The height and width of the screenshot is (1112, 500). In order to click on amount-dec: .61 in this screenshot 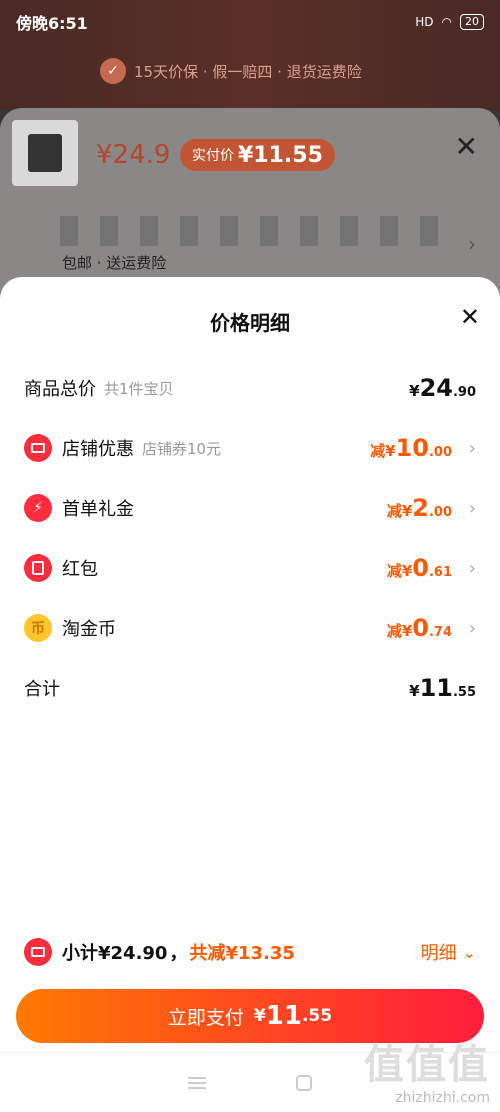, I will do `click(440, 572)`.